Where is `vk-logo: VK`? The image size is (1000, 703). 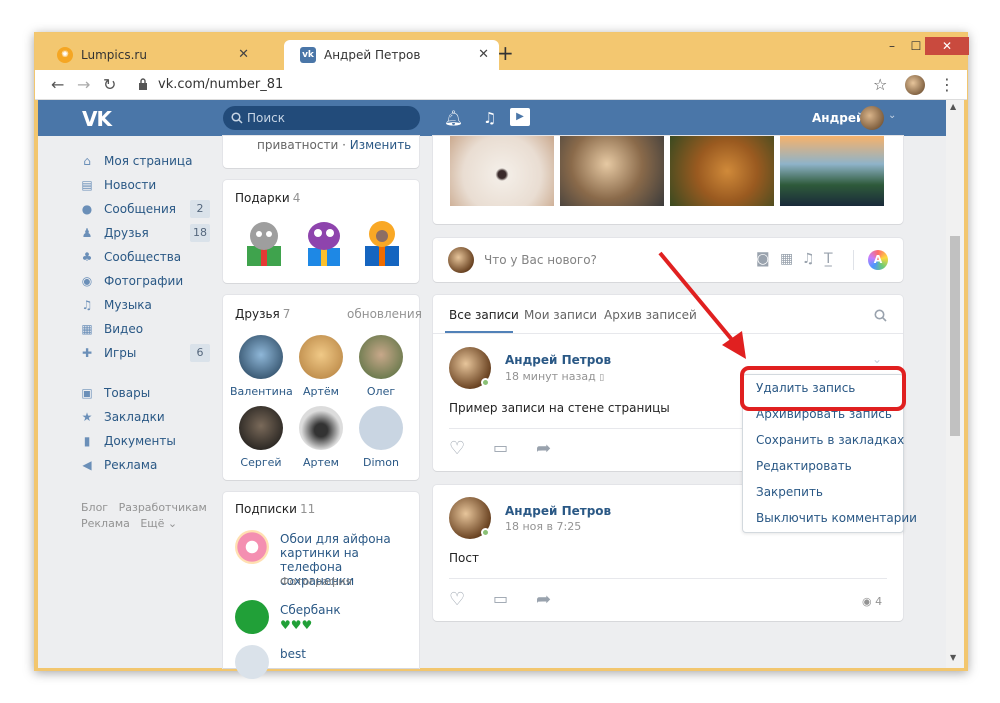 vk-logo: VK is located at coordinates (97, 119).